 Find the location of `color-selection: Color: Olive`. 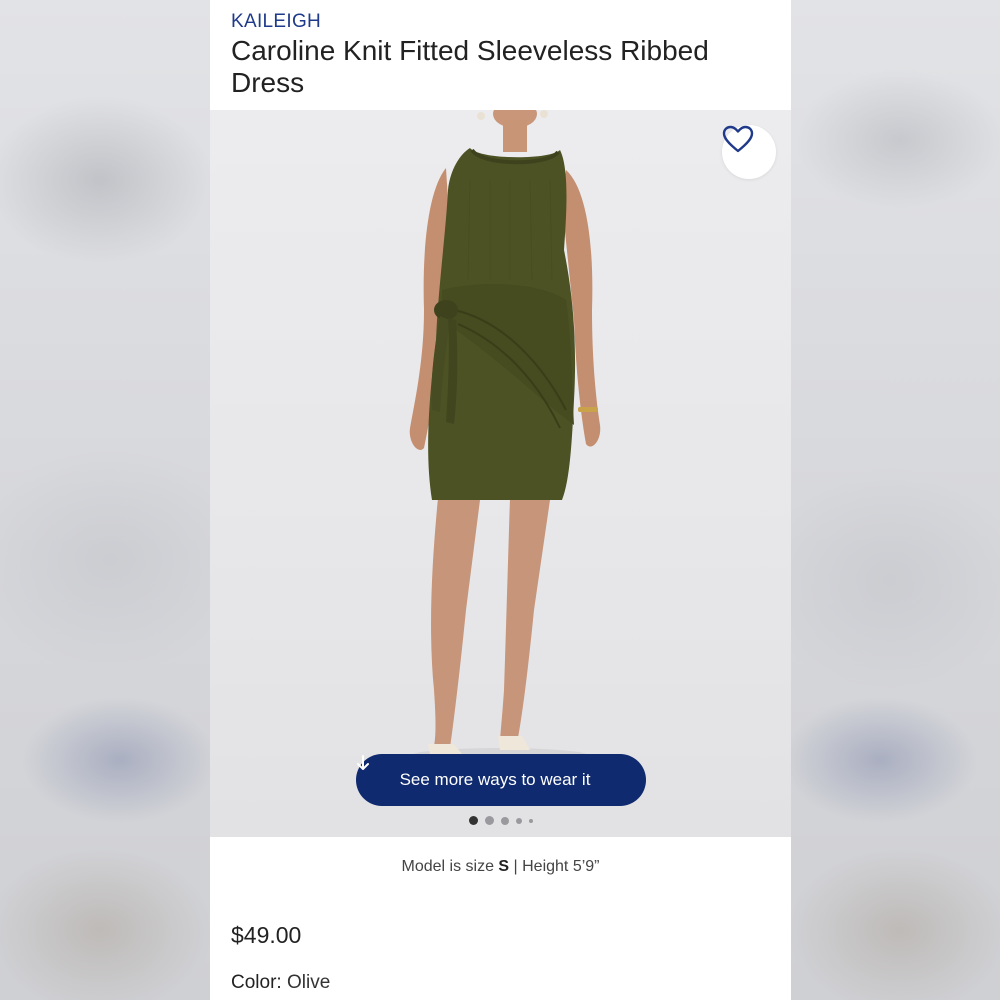

color-selection: Color: Olive is located at coordinates (280, 983).